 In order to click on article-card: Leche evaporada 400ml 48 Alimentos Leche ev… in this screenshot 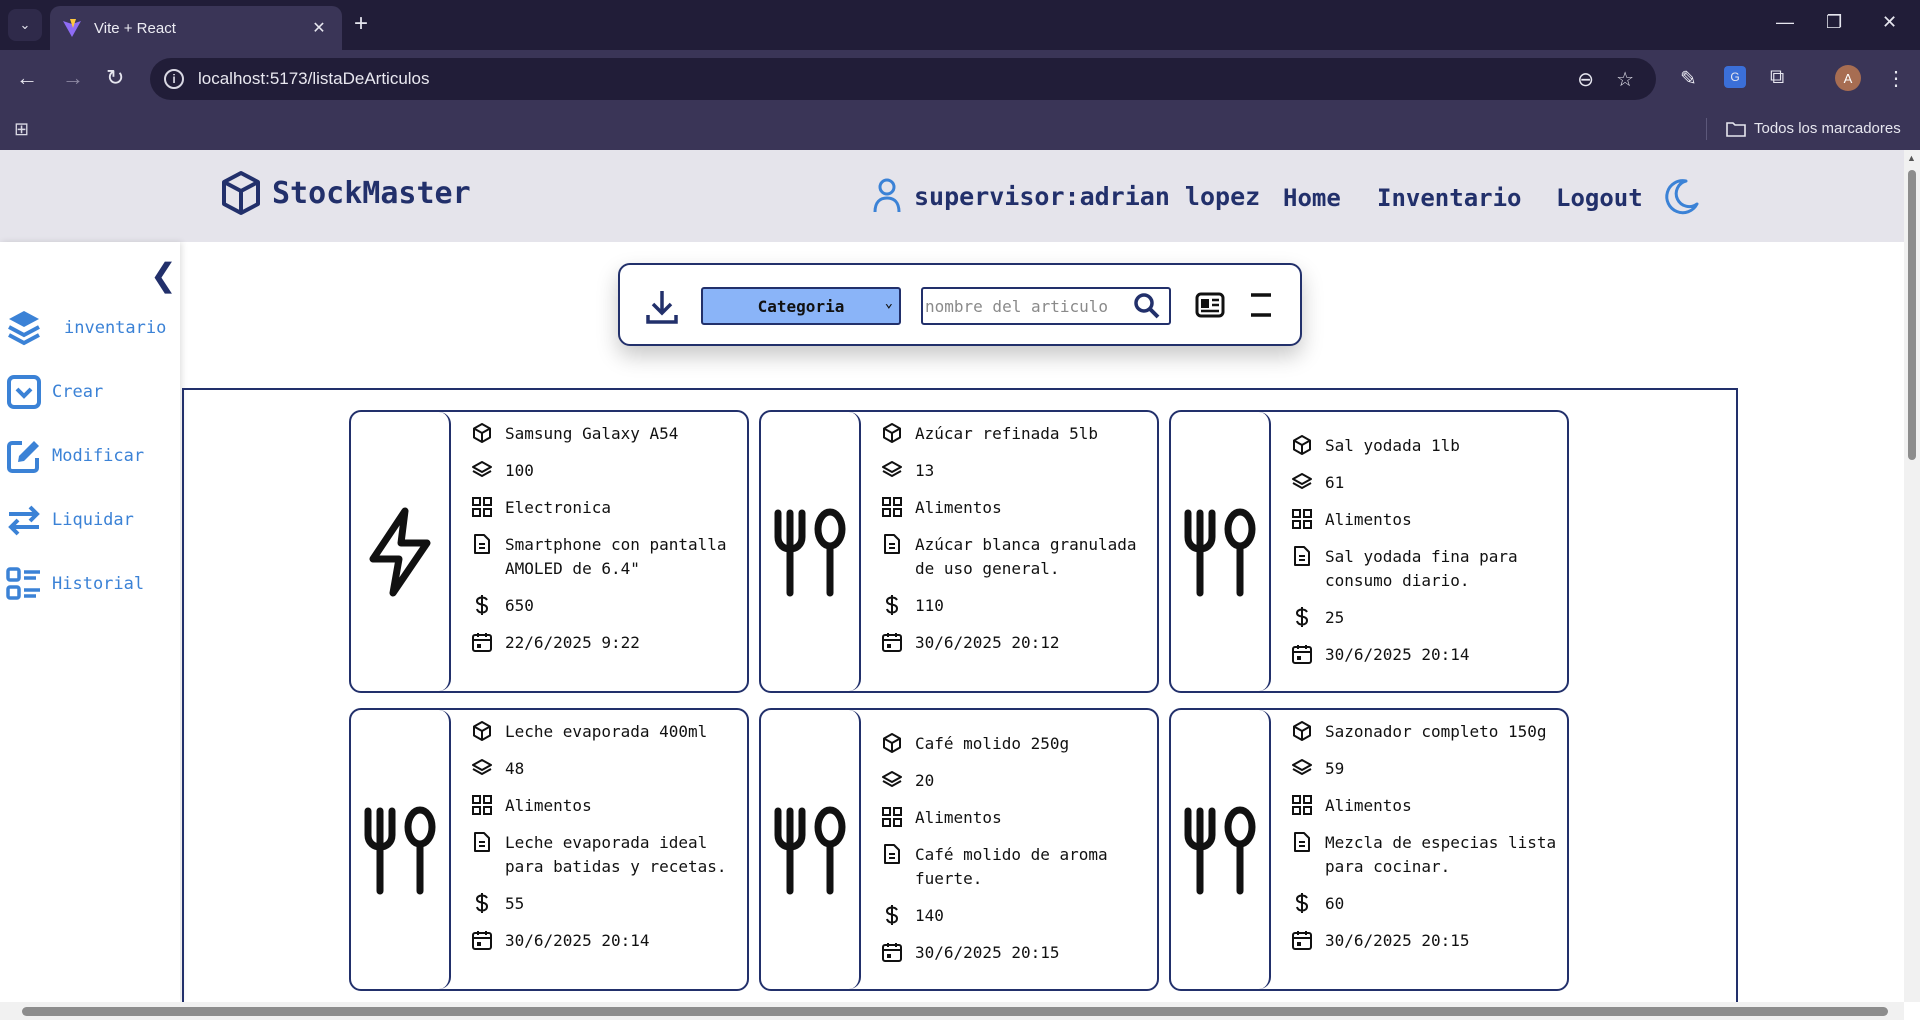, I will do `click(549, 849)`.